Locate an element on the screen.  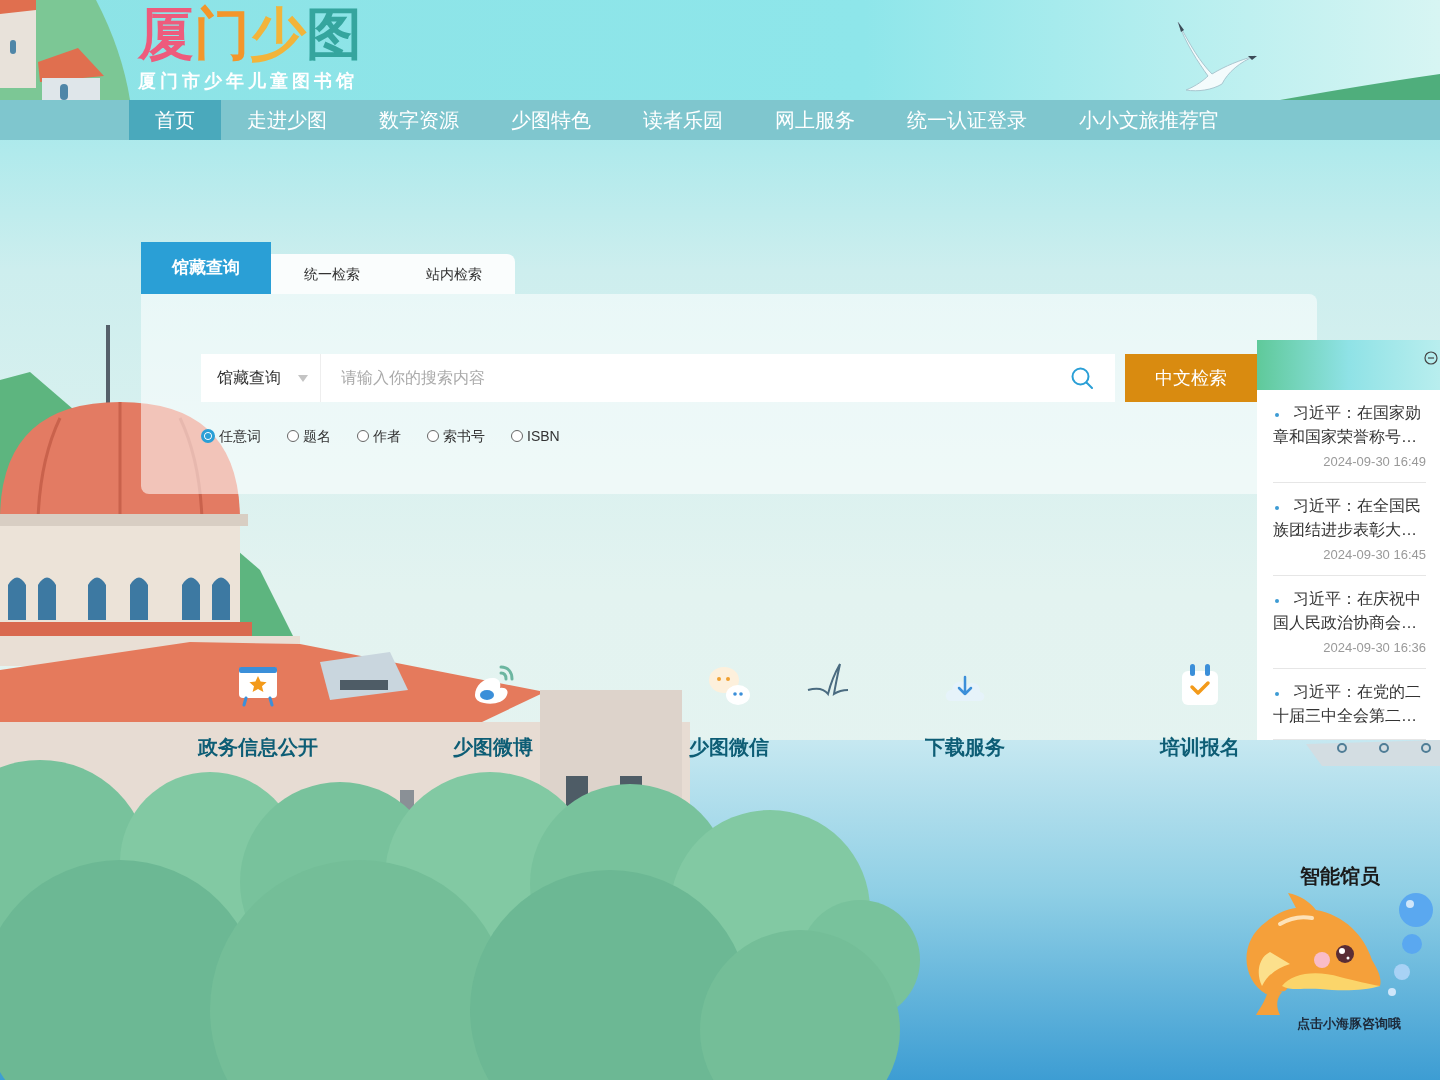
option-label: 任意词 is located at coordinates (240, 436).